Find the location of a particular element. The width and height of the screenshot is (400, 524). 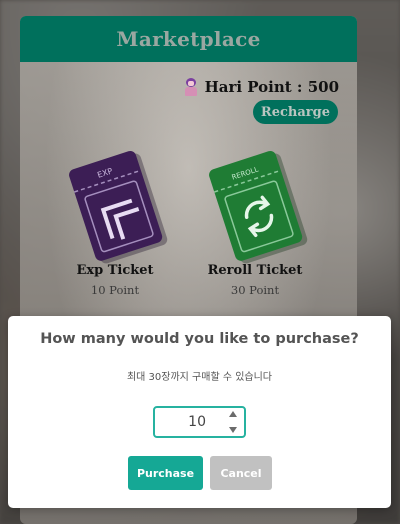

reroll-ticket-icon: REROLL is located at coordinates (258, 207).